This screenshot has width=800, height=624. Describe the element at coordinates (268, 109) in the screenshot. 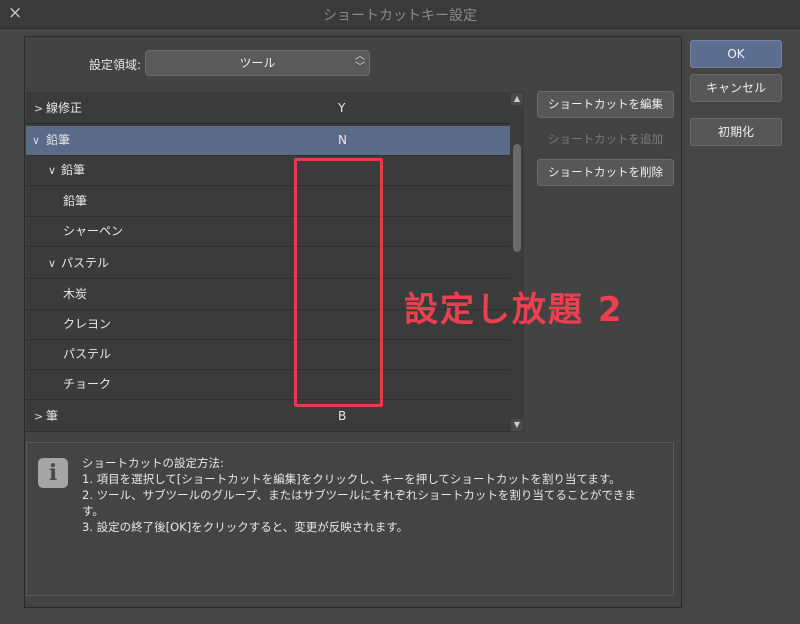

I see `tree-row: > 線修正 Y` at that location.